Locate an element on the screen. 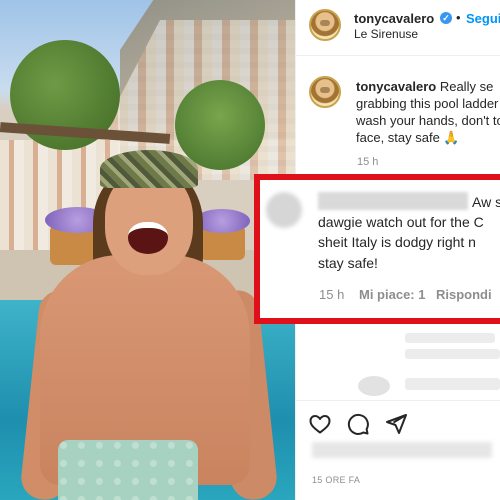  caption-line: Really se is located at coordinates (466, 86).